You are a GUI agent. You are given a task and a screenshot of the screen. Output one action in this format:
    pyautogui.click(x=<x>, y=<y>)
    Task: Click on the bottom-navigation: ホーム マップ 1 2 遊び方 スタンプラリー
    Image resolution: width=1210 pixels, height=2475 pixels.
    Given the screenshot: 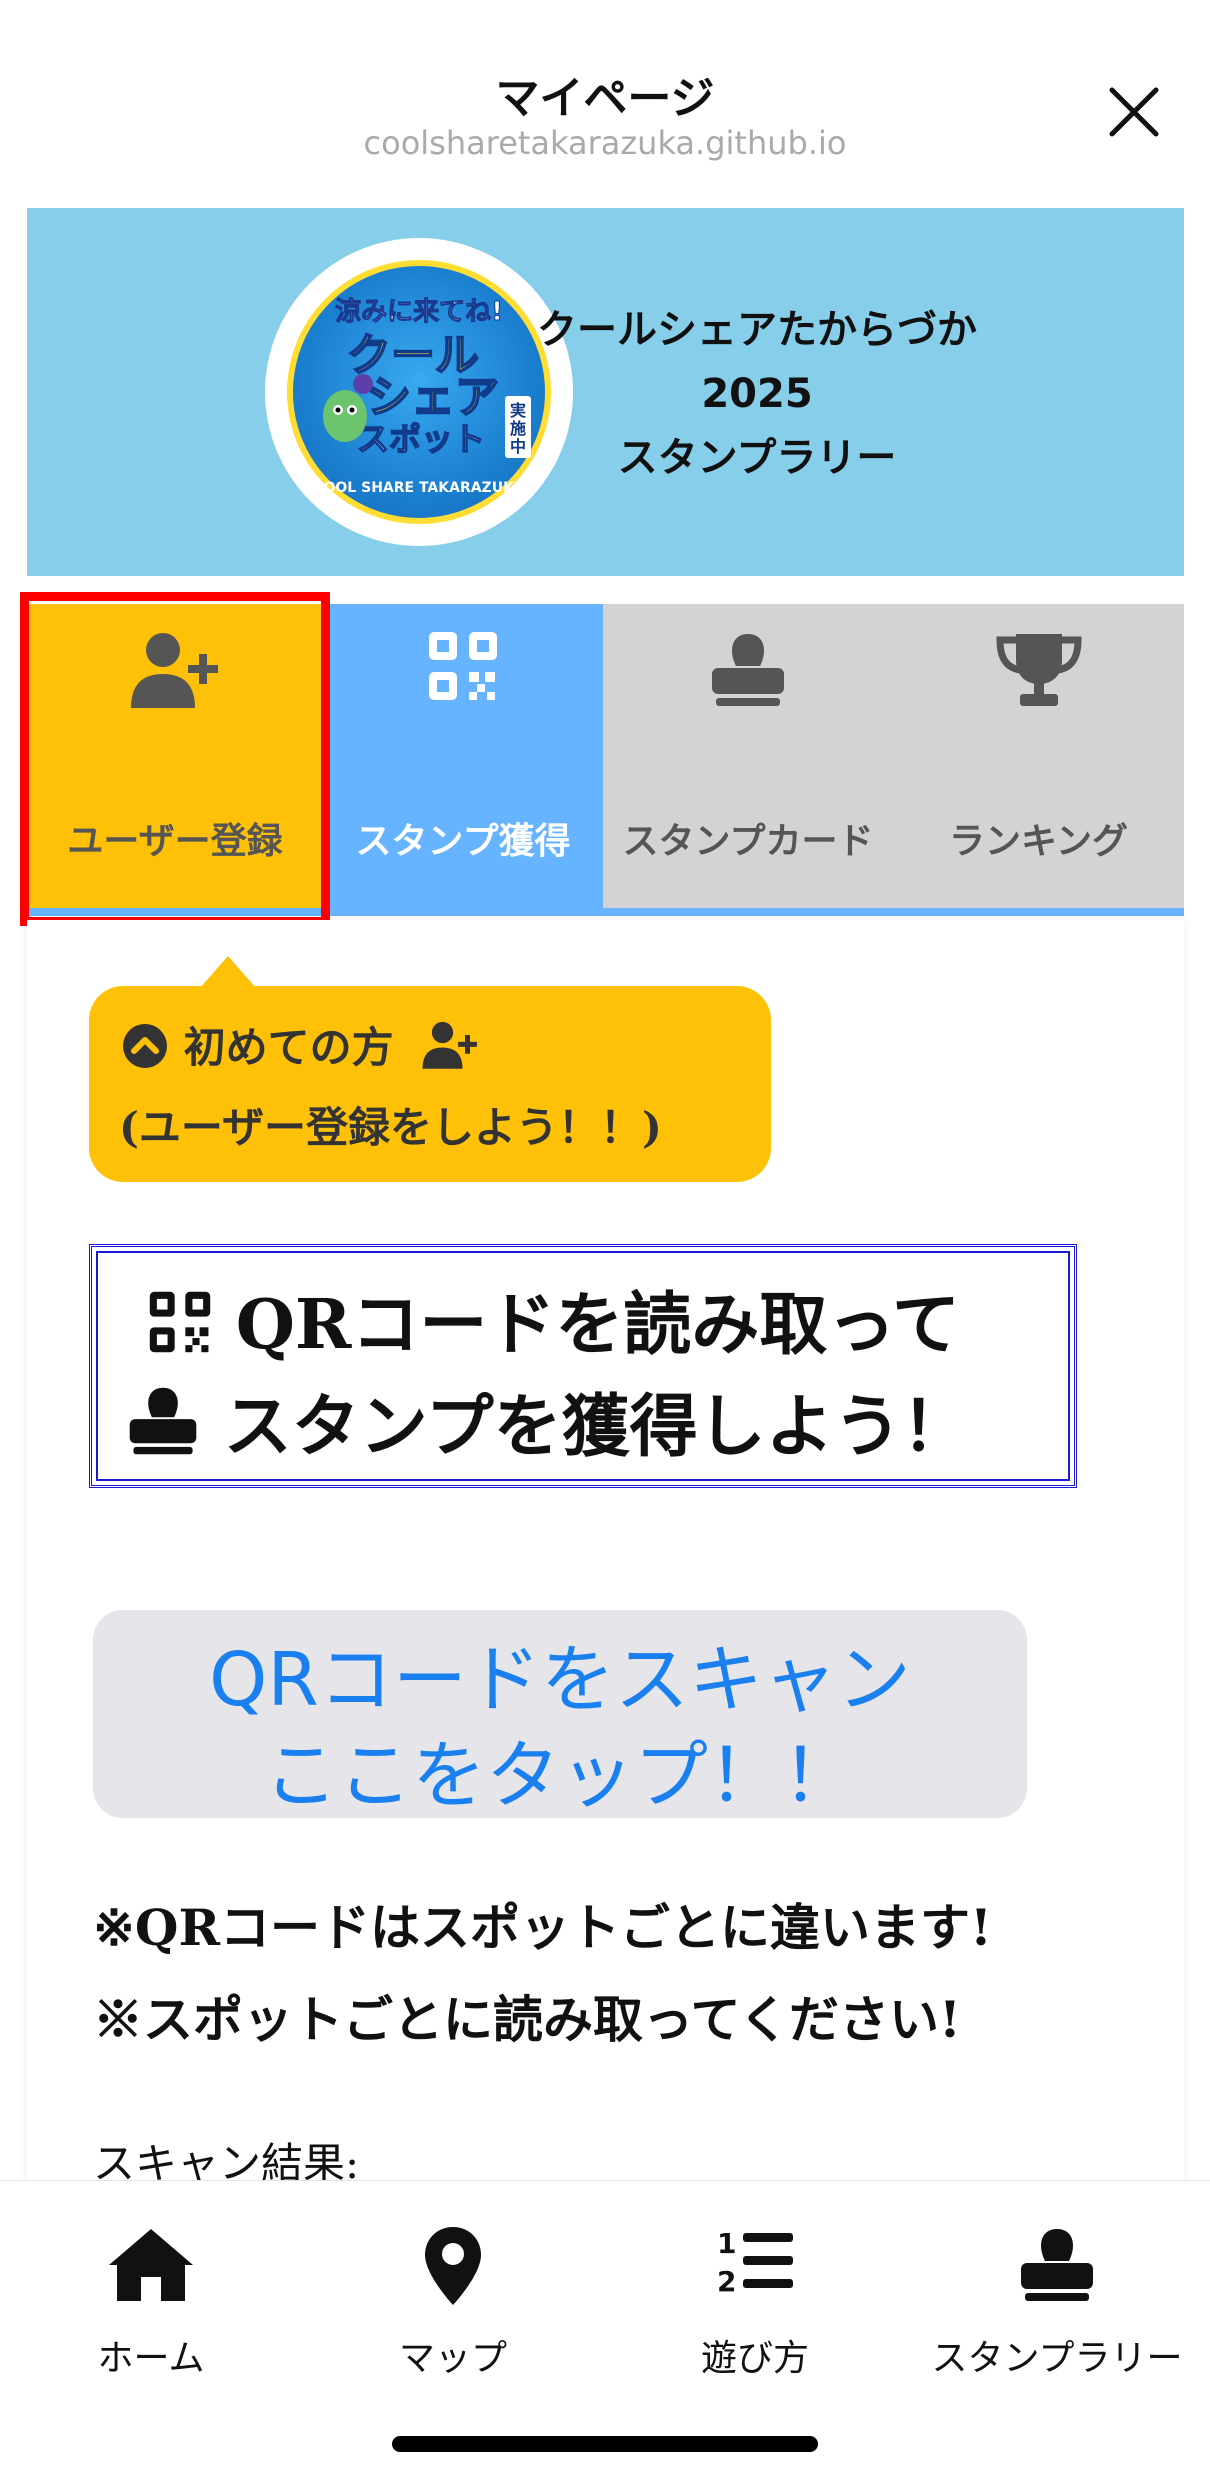 What is the action you would take?
    pyautogui.click(x=605, y=2305)
    